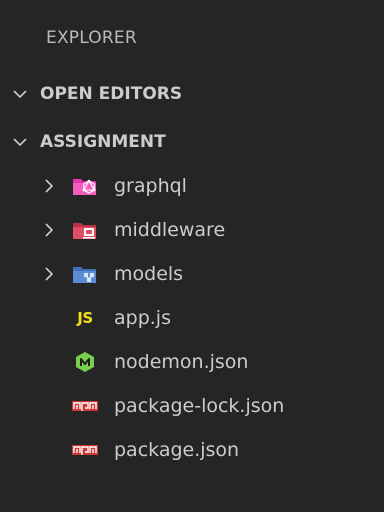 Image resolution: width=384 pixels, height=512 pixels. What do you see at coordinates (111, 94) in the screenshot?
I see `open-editors-label: OPEN EDITORS` at bounding box center [111, 94].